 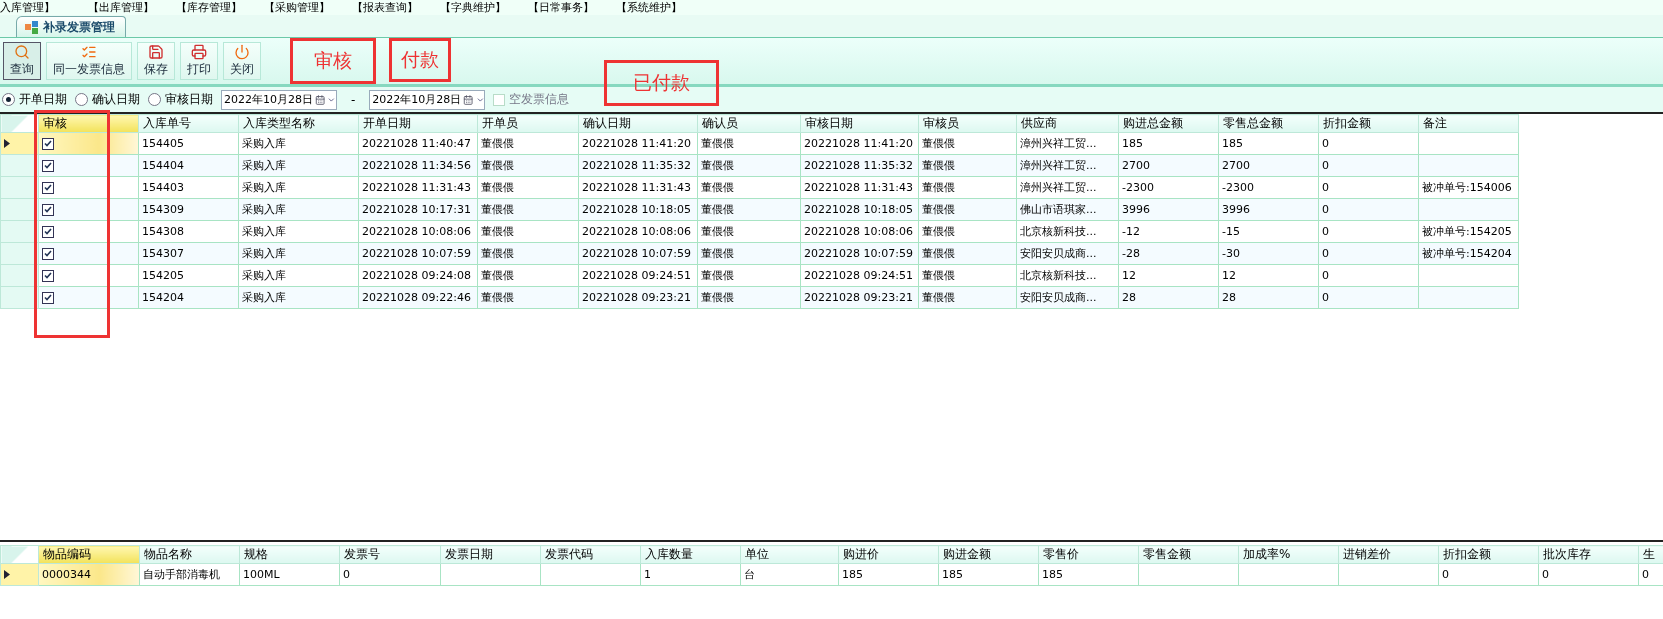 What do you see at coordinates (988, 554) in the screenshot?
I see `column-header: 购进金额` at bounding box center [988, 554].